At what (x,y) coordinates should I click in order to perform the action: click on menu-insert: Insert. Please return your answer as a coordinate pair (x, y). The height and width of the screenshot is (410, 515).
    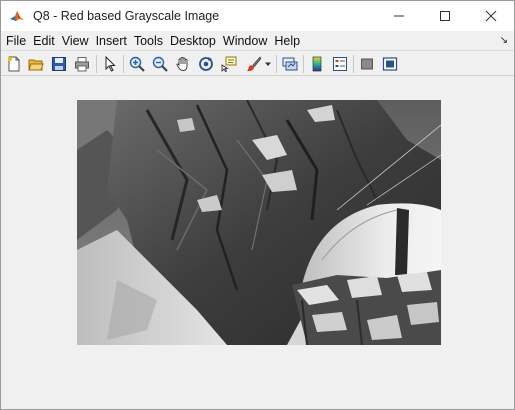
    Looking at the image, I should click on (111, 41).